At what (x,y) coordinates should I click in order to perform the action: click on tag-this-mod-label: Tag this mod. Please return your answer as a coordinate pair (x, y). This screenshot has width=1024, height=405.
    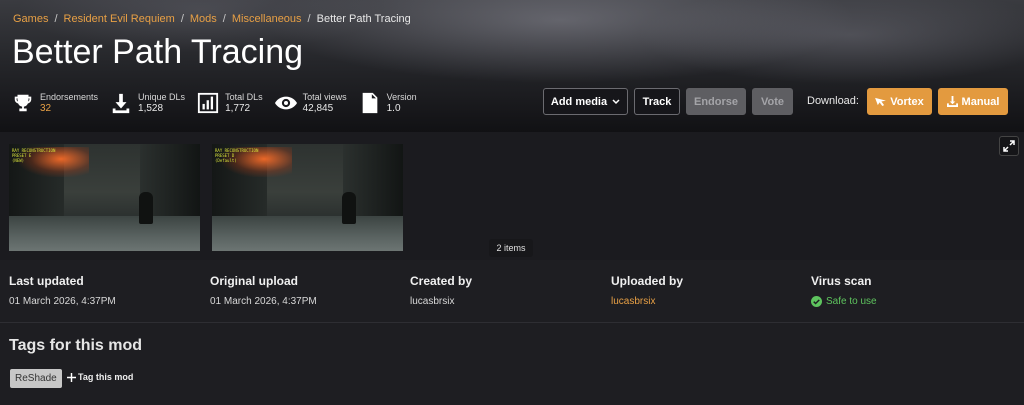
    Looking at the image, I should click on (106, 377).